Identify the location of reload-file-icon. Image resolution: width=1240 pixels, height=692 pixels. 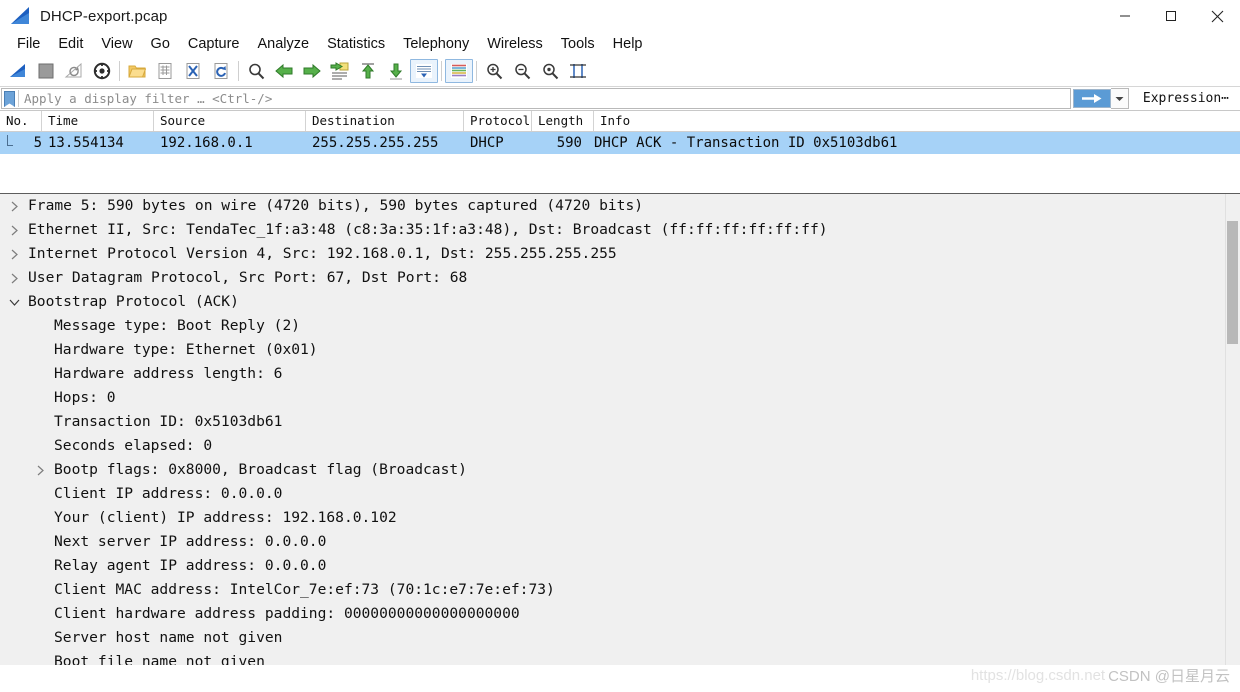
(221, 71).